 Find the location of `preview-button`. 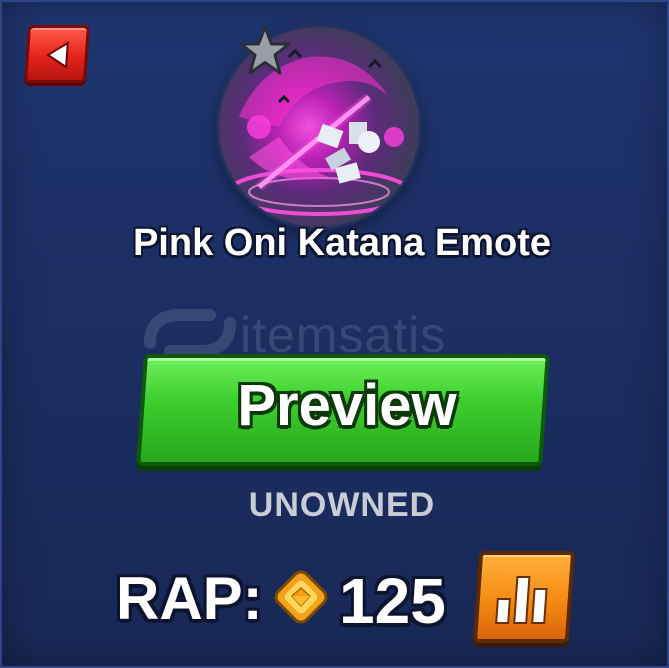

preview-button is located at coordinates (343, 410).